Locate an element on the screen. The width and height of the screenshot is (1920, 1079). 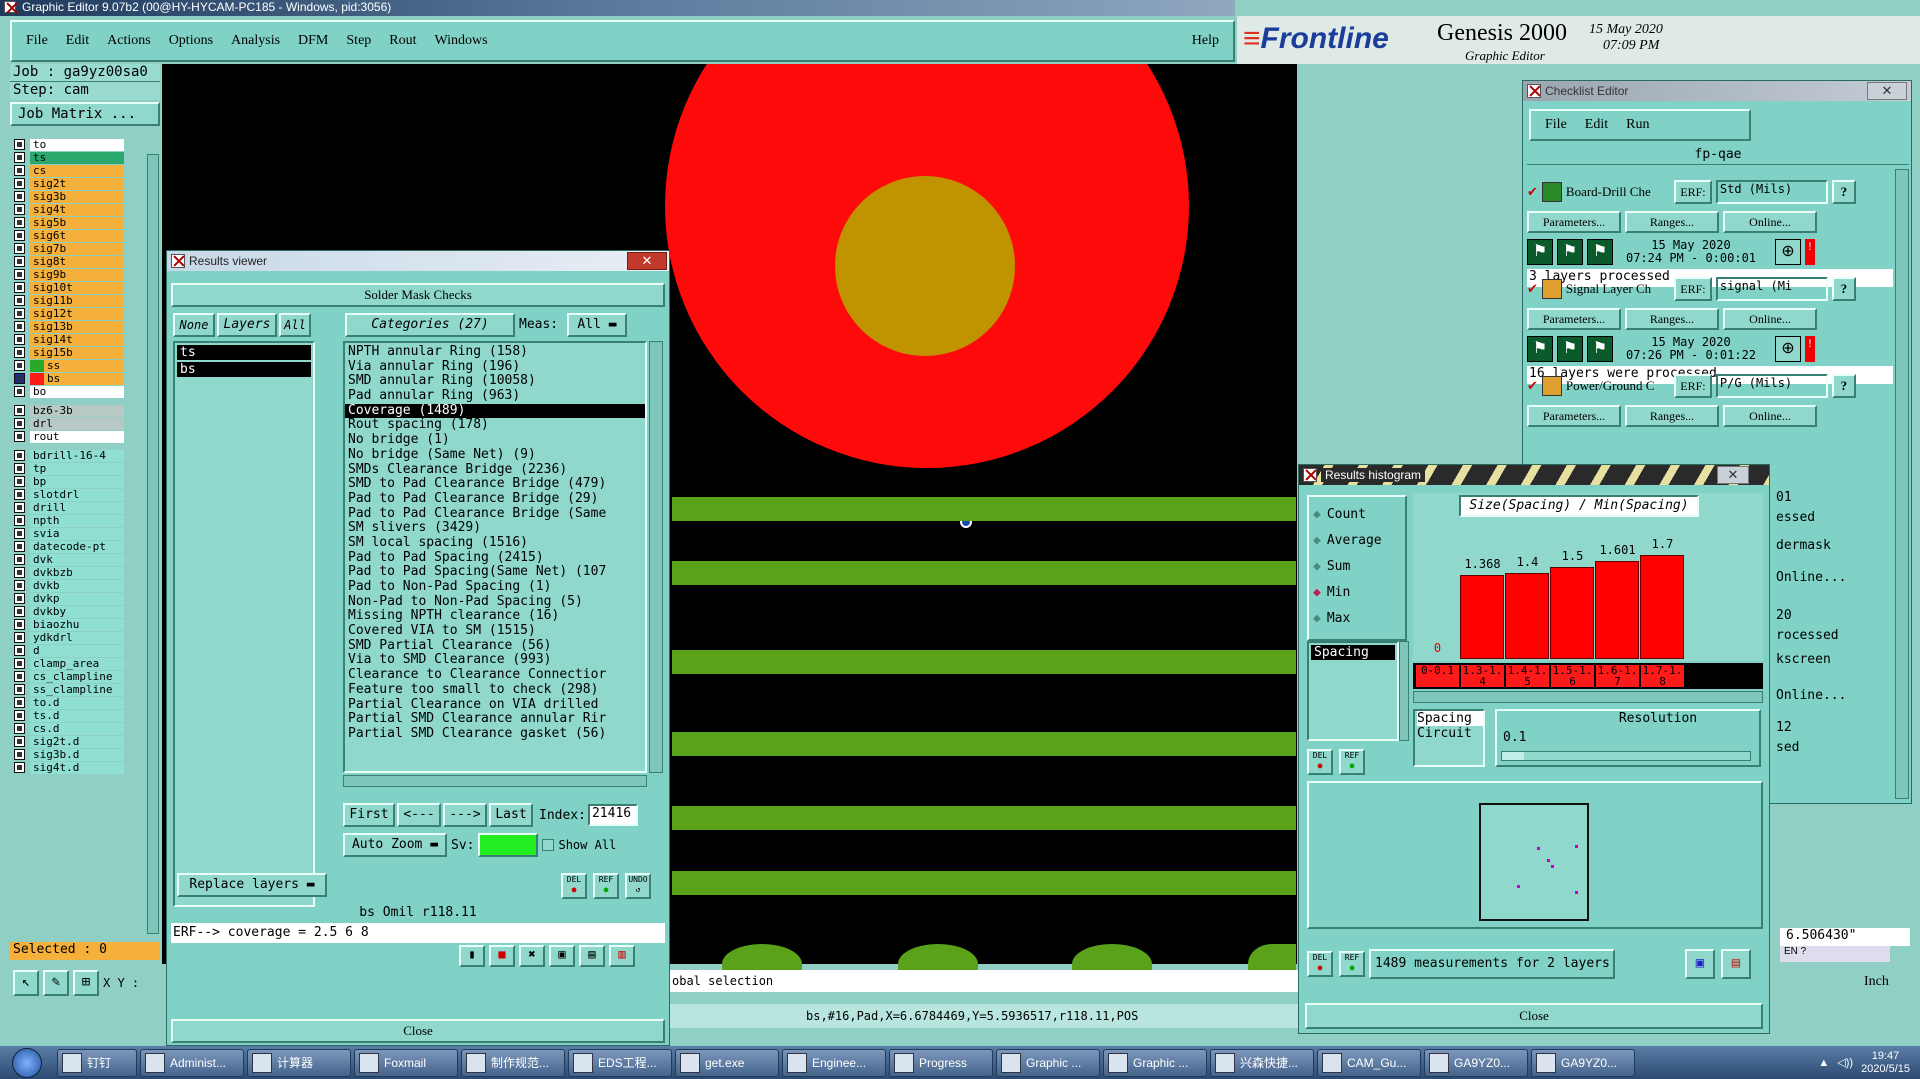
layer-row: clamp_area is located at coordinates (72, 663).